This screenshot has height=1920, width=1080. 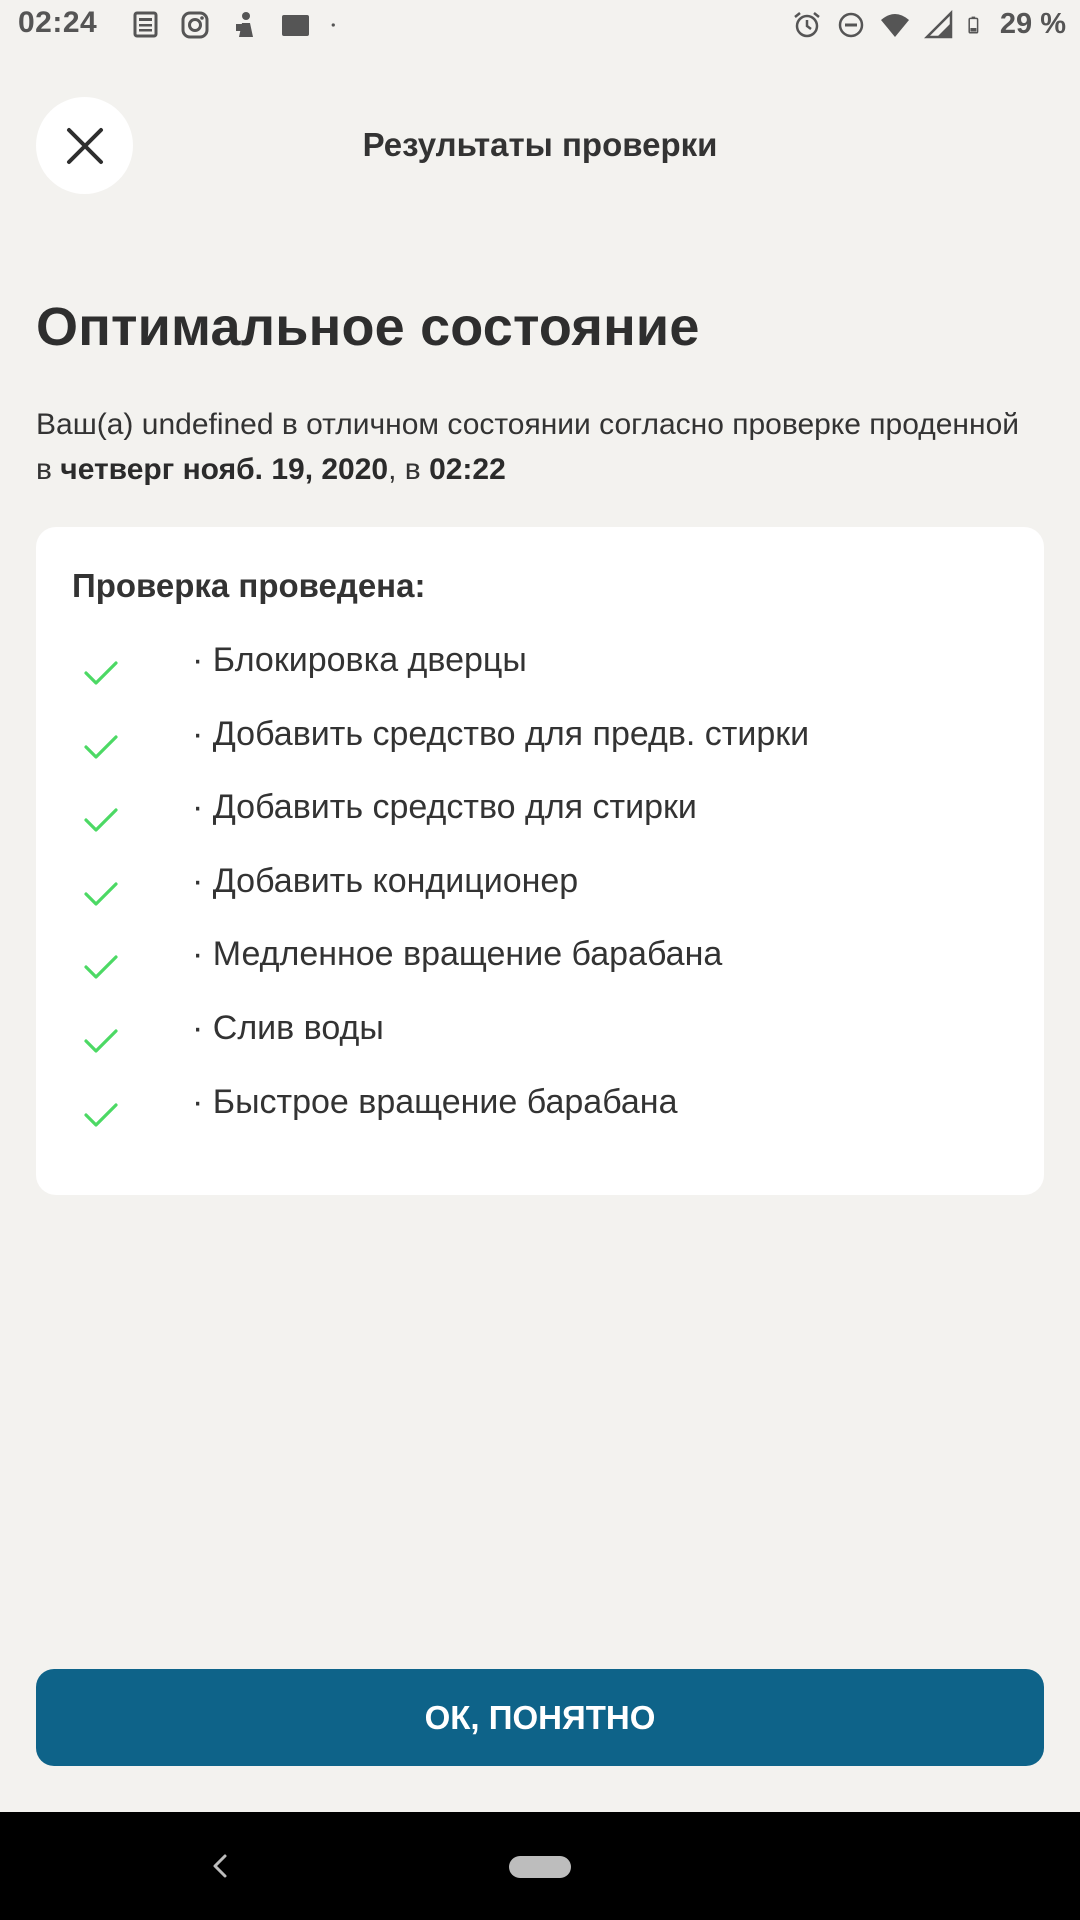 I want to click on list-item: · Медленное вращение барабана, so click(x=544, y=972).